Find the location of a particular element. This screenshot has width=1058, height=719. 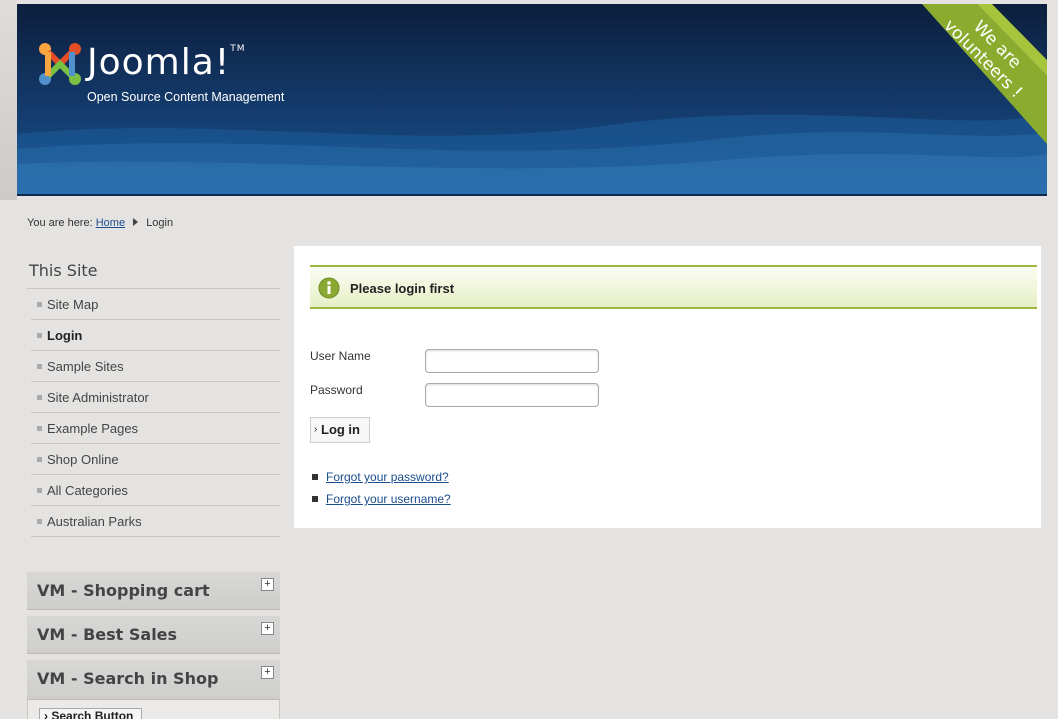

notice-text: Please login first is located at coordinates (402, 288).